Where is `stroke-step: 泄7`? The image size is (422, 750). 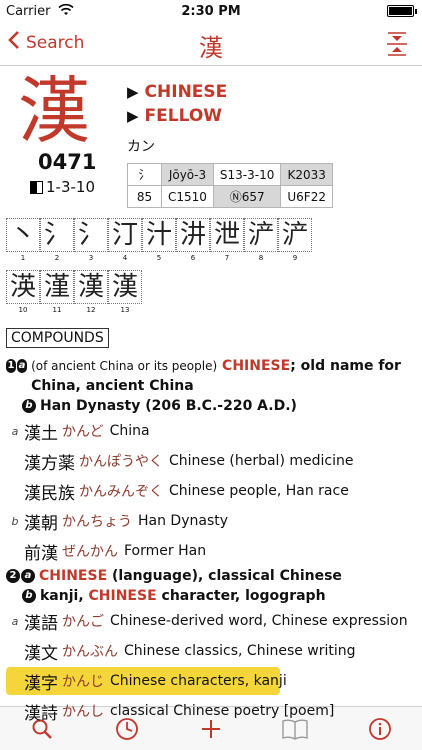 stroke-step: 泄7 is located at coordinates (227, 241).